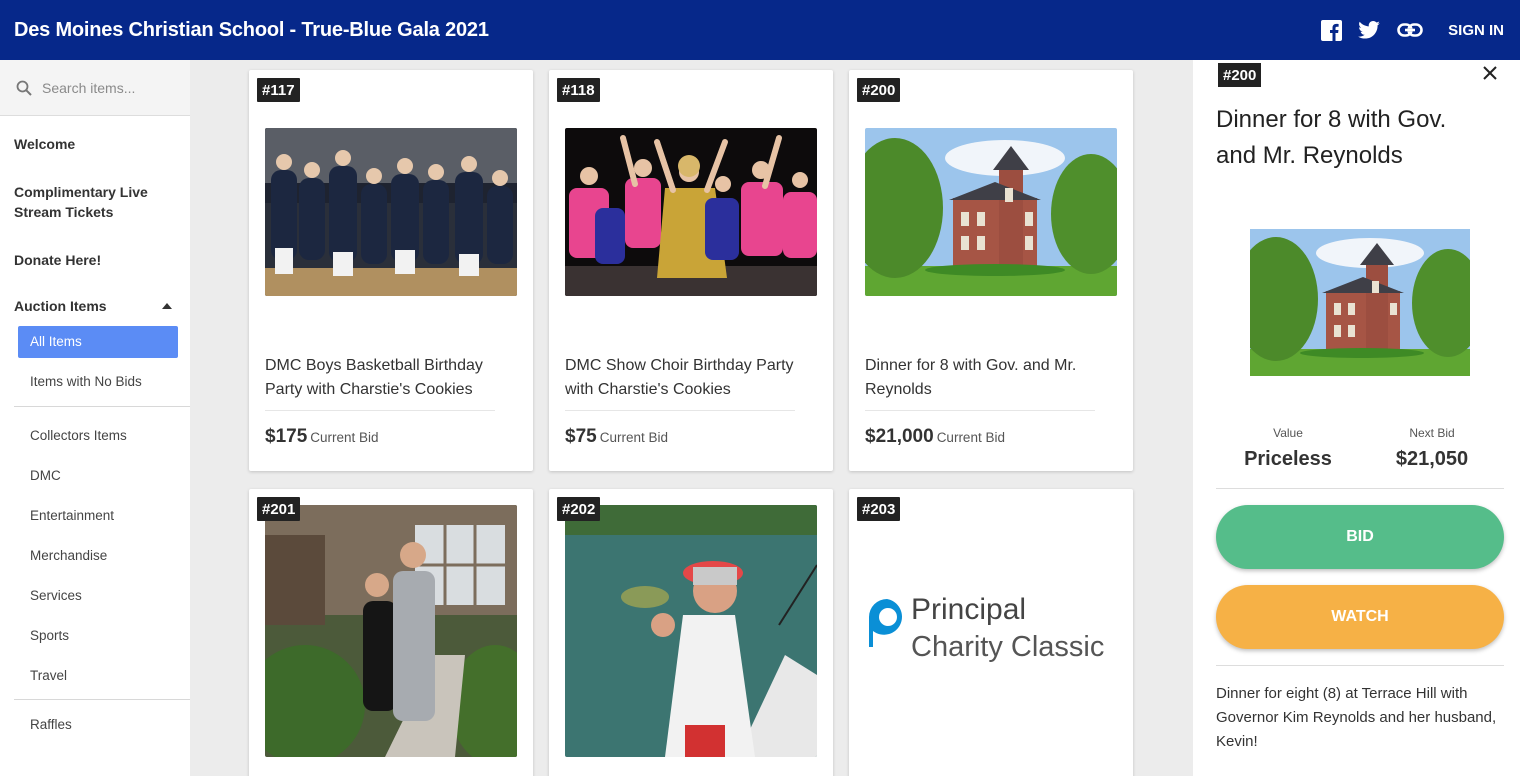  I want to click on current-bid: $75 Current Bid, so click(616, 437).